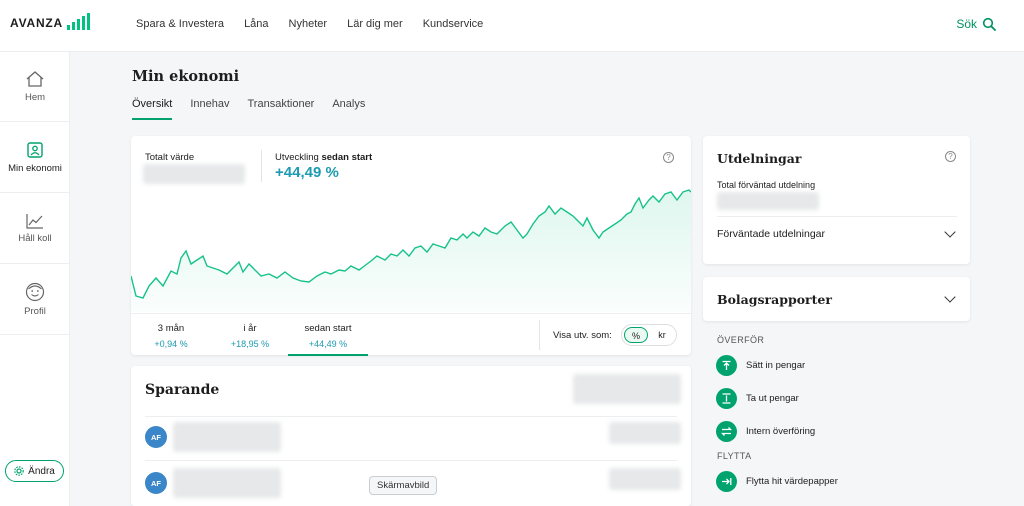  I want to click on sidebar-item-label: Profil, so click(35, 311).